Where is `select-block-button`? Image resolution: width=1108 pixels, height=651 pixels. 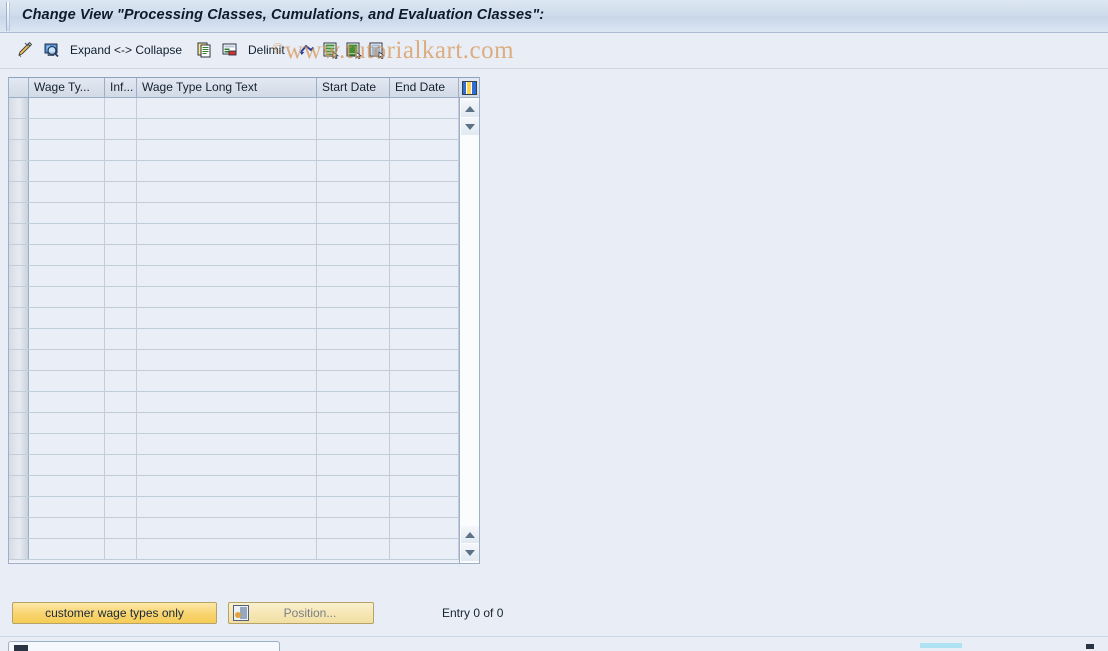 select-block-button is located at coordinates (377, 50).